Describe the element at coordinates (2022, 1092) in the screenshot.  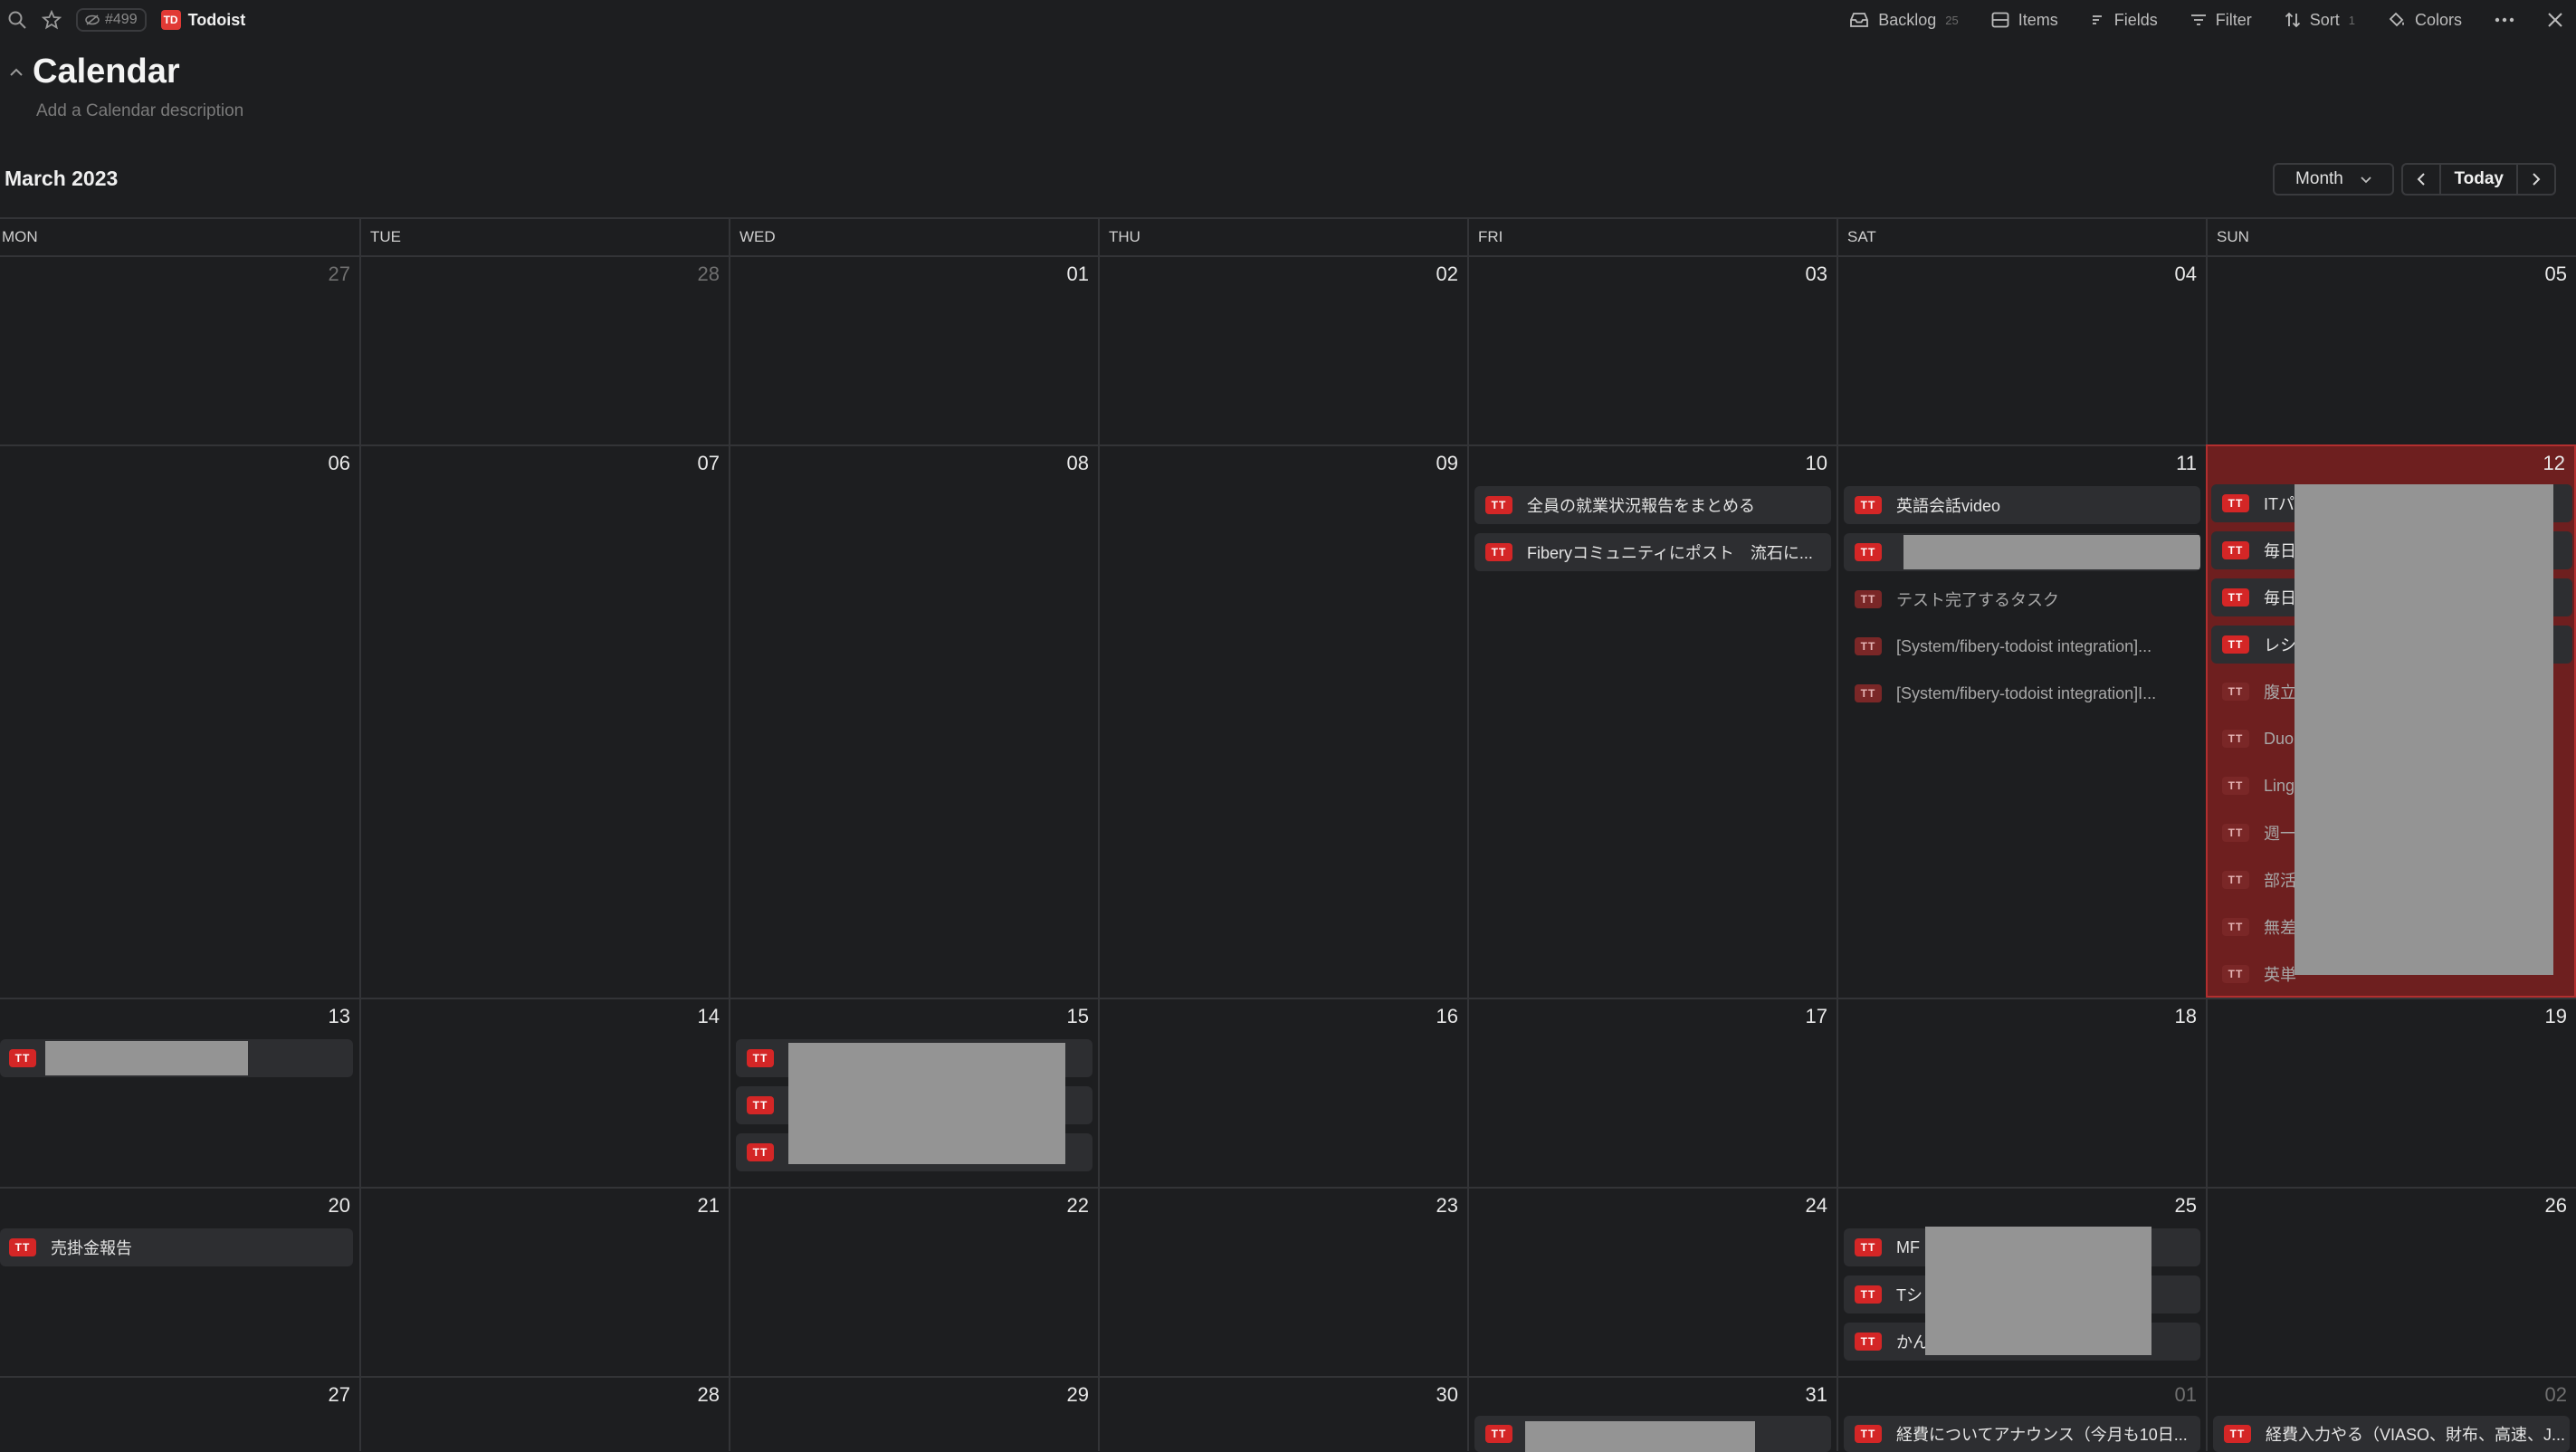
I see `day-cell: 18` at that location.